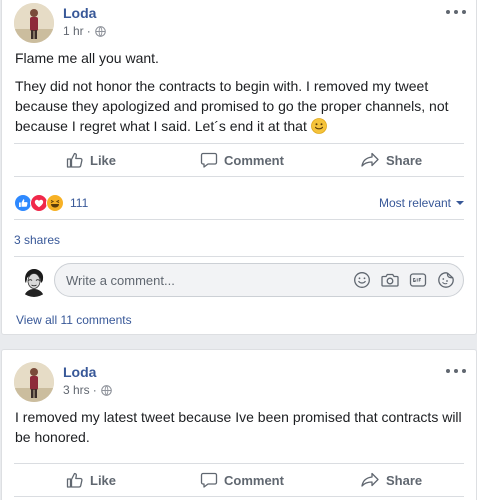  Describe the element at coordinates (73, 31) in the screenshot. I see `post-timestamp: 1 hr` at that location.